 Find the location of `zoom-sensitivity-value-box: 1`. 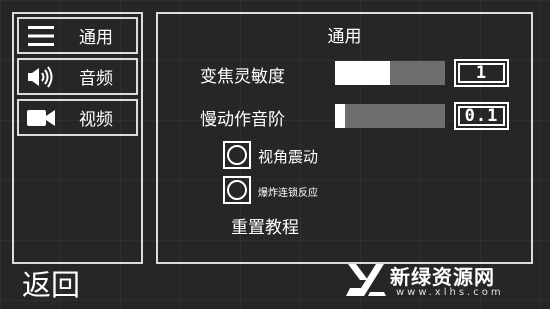

zoom-sensitivity-value-box: 1 is located at coordinates (481, 73).